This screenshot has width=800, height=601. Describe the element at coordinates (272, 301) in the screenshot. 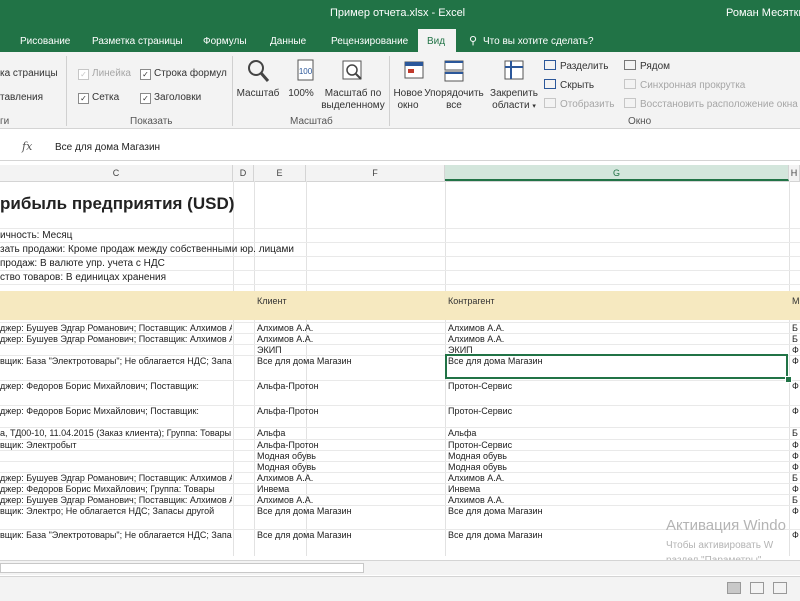

I see `header-client: Клиент` at that location.